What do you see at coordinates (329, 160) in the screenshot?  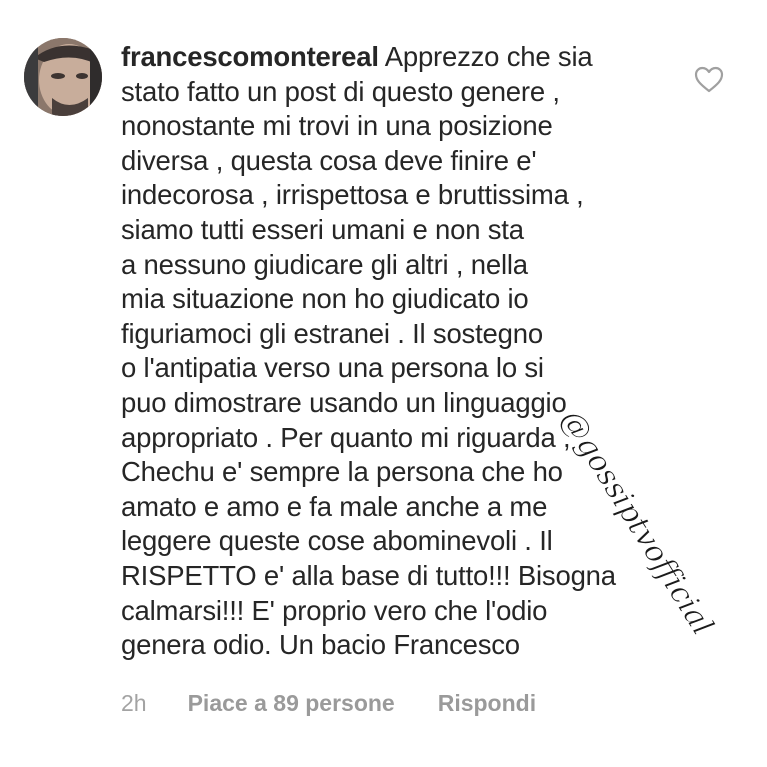 I see `comment-line: diversa , questa cosa deve finire e'` at bounding box center [329, 160].